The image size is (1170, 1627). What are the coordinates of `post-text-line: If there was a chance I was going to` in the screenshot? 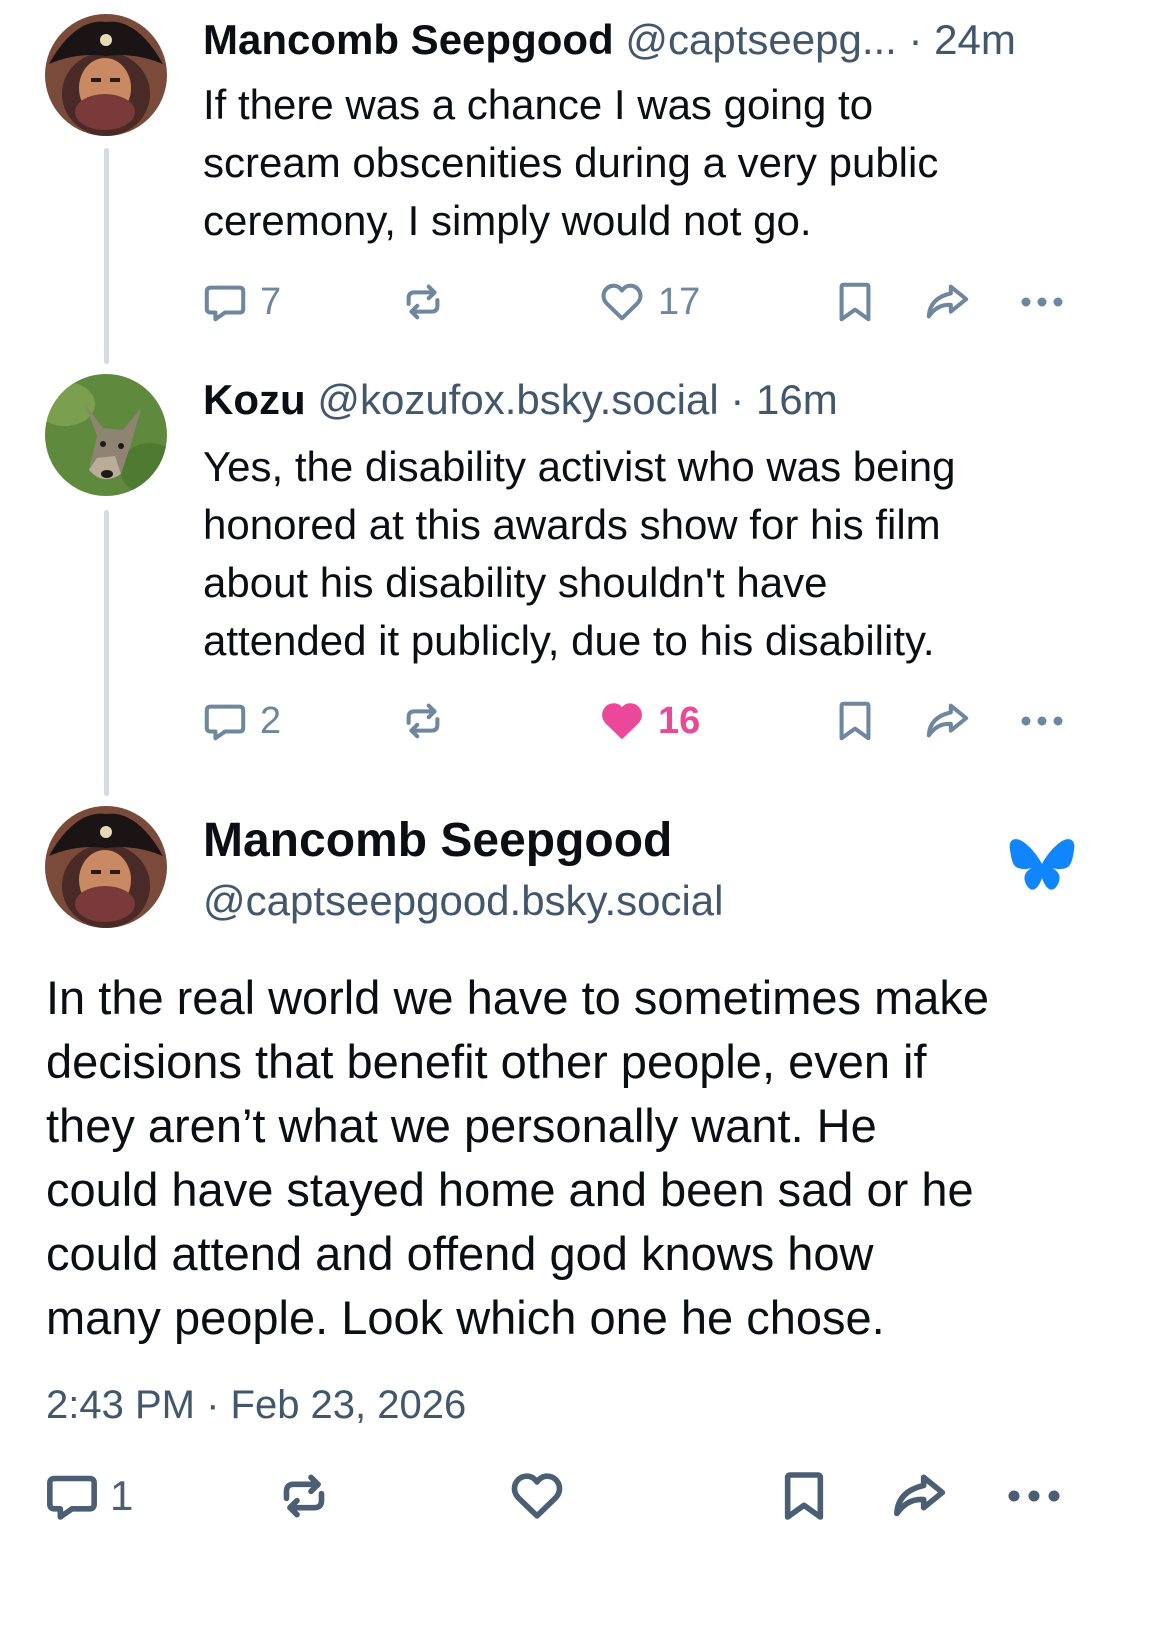 It's located at (538, 104).